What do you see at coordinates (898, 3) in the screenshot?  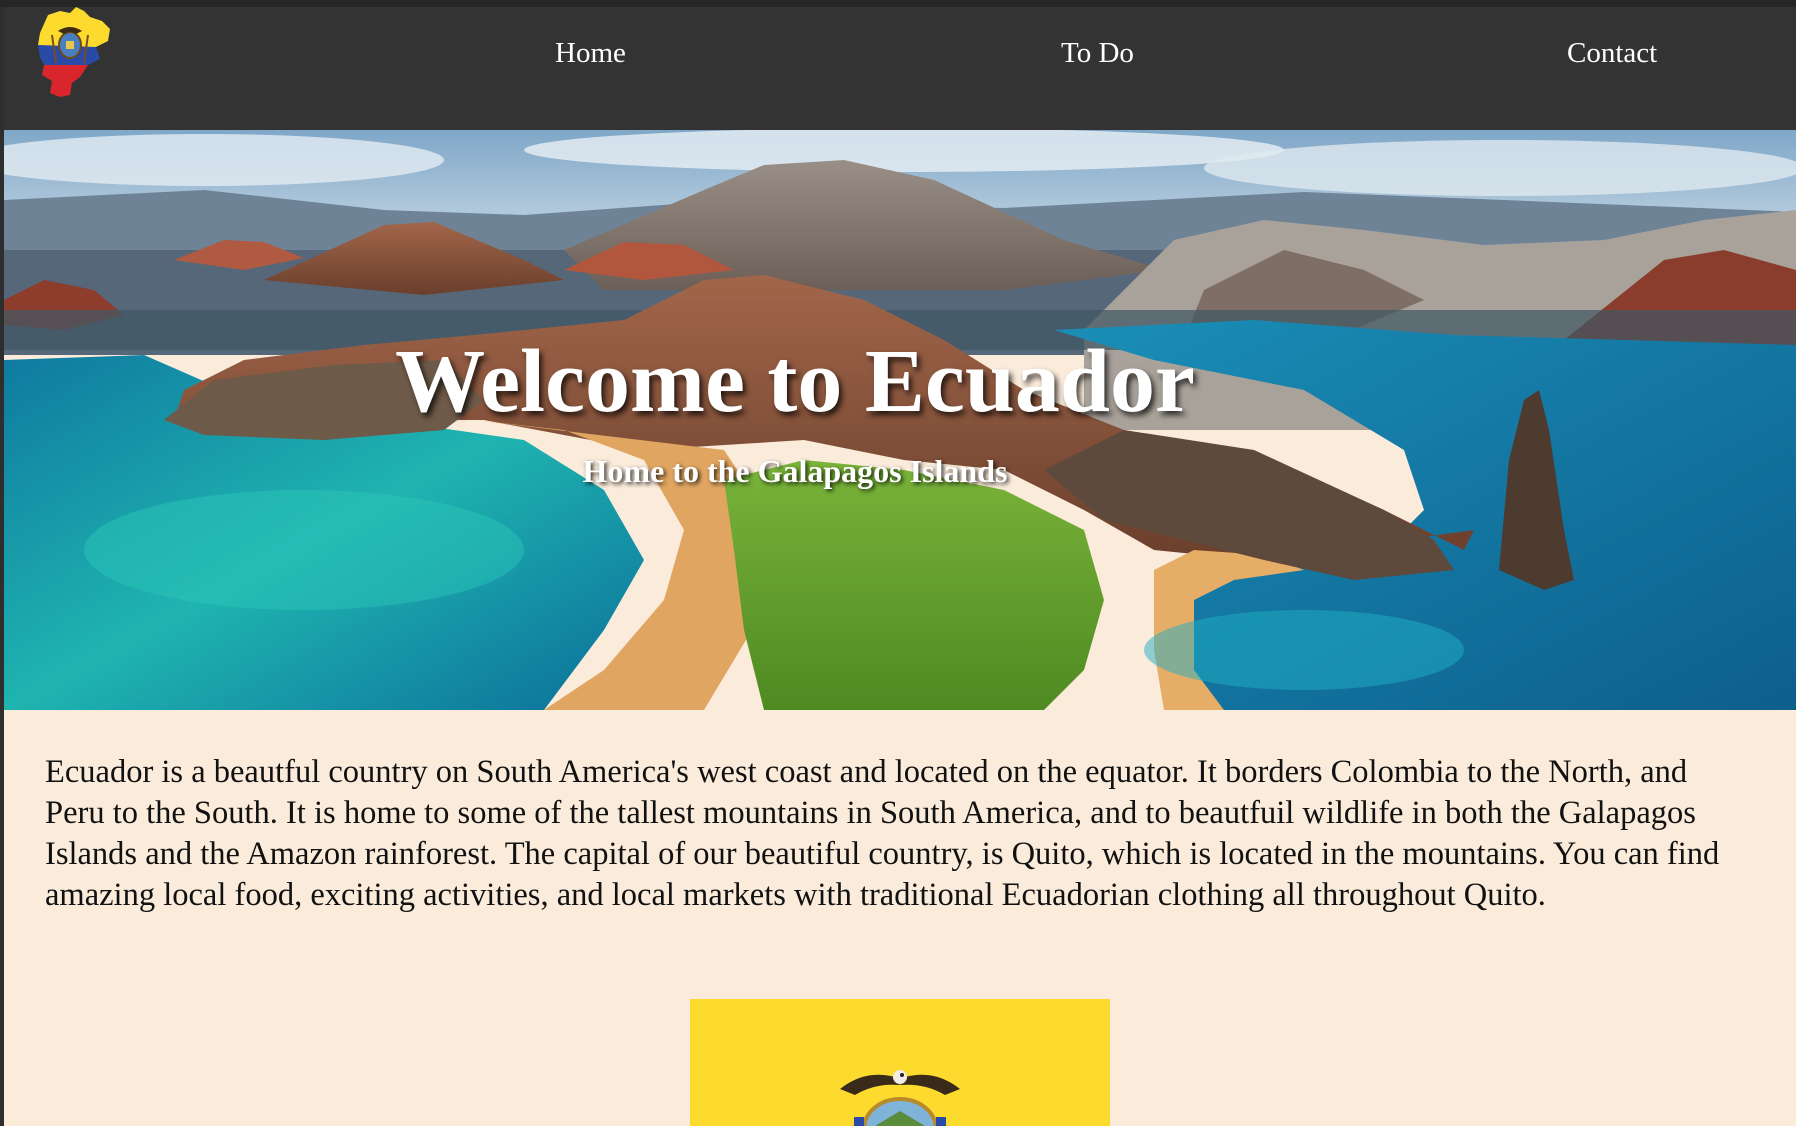 I see `browser-top-edge` at bounding box center [898, 3].